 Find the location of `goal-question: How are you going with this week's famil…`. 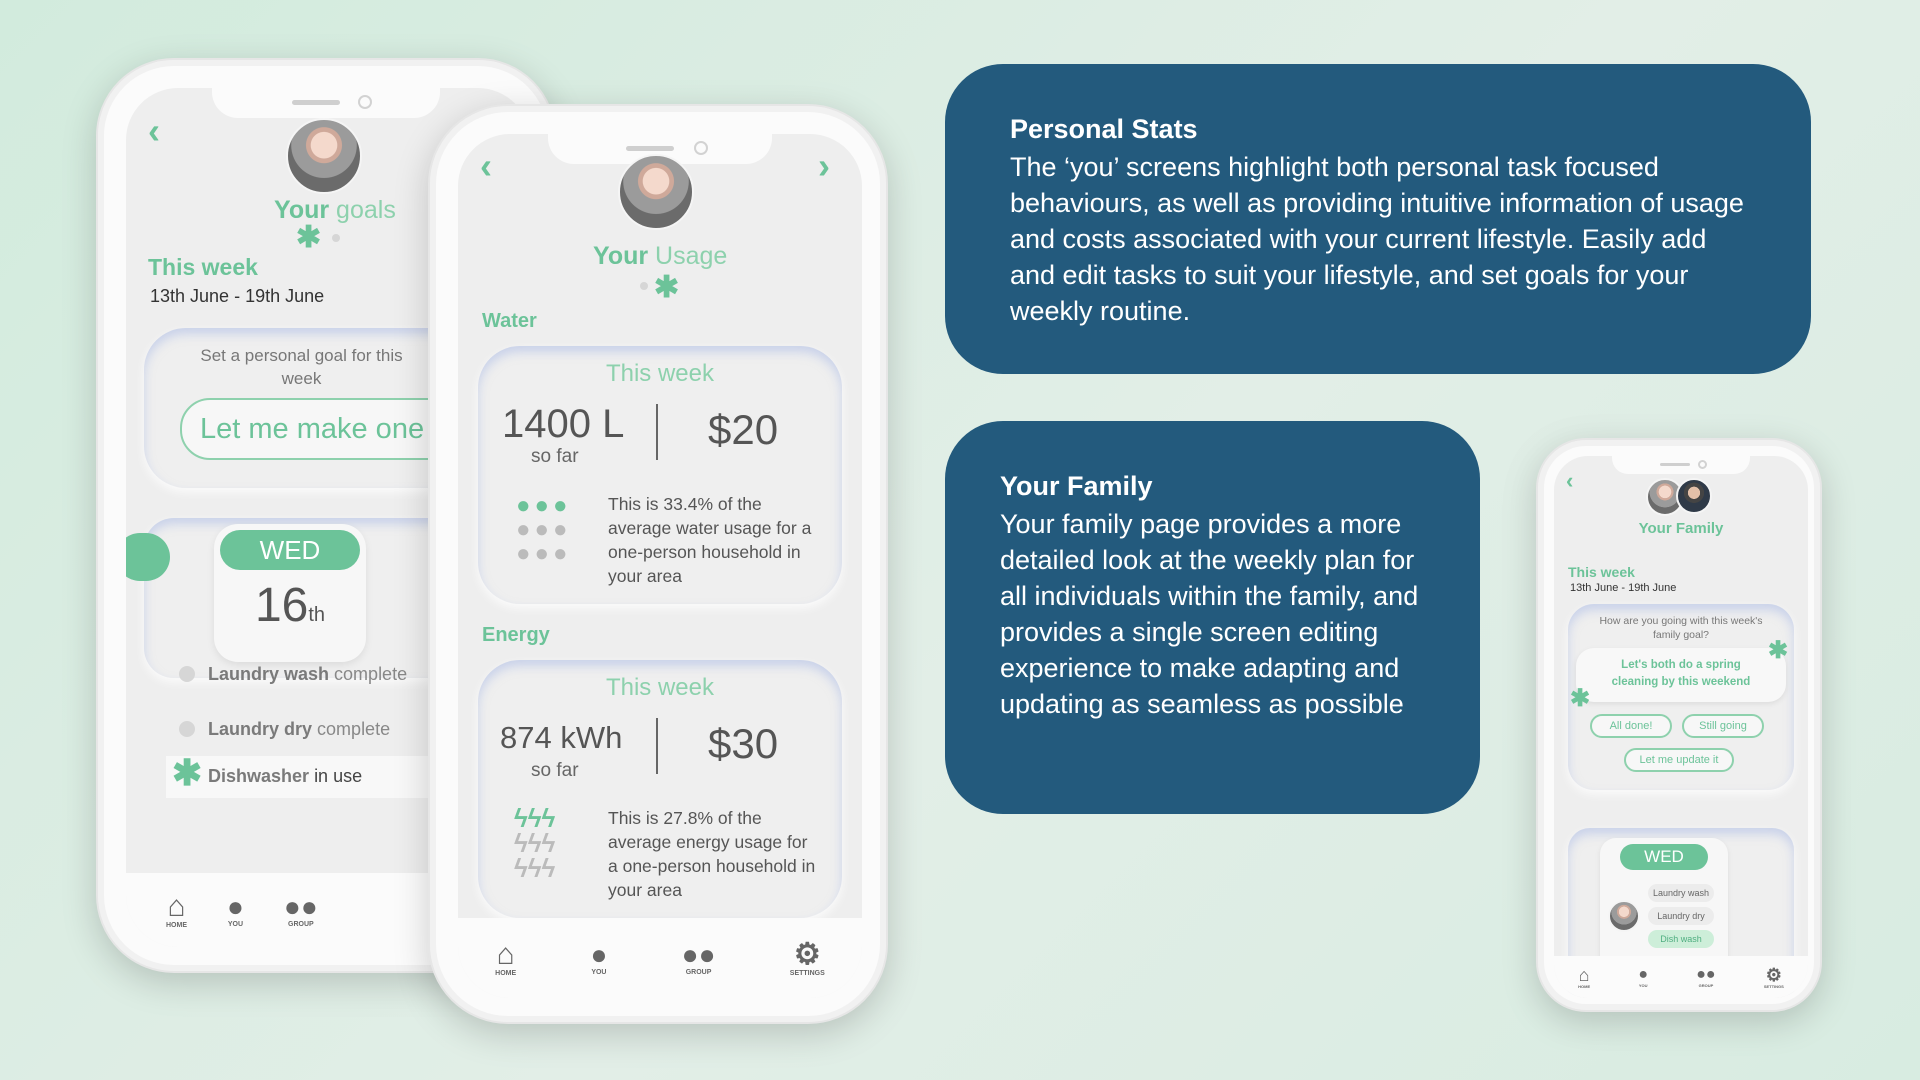

goal-question: How are you going with this week's famil… is located at coordinates (1681, 628).